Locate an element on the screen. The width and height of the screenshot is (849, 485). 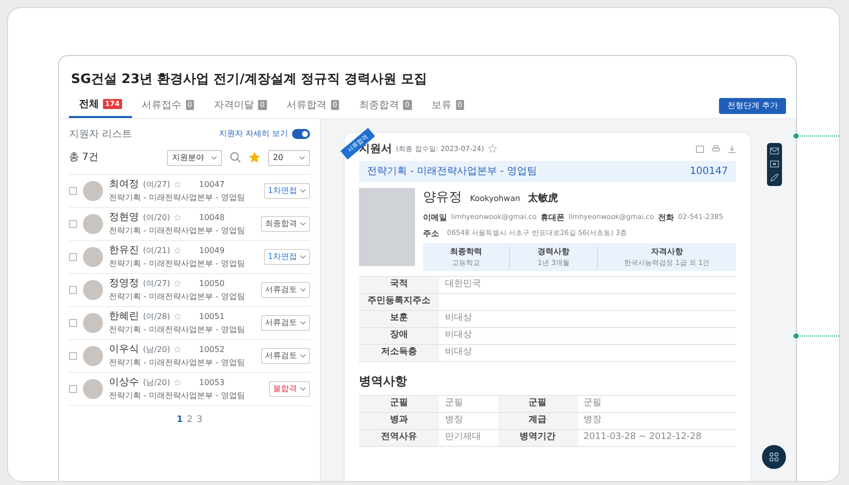
field-label: 계급 is located at coordinates (538, 421).